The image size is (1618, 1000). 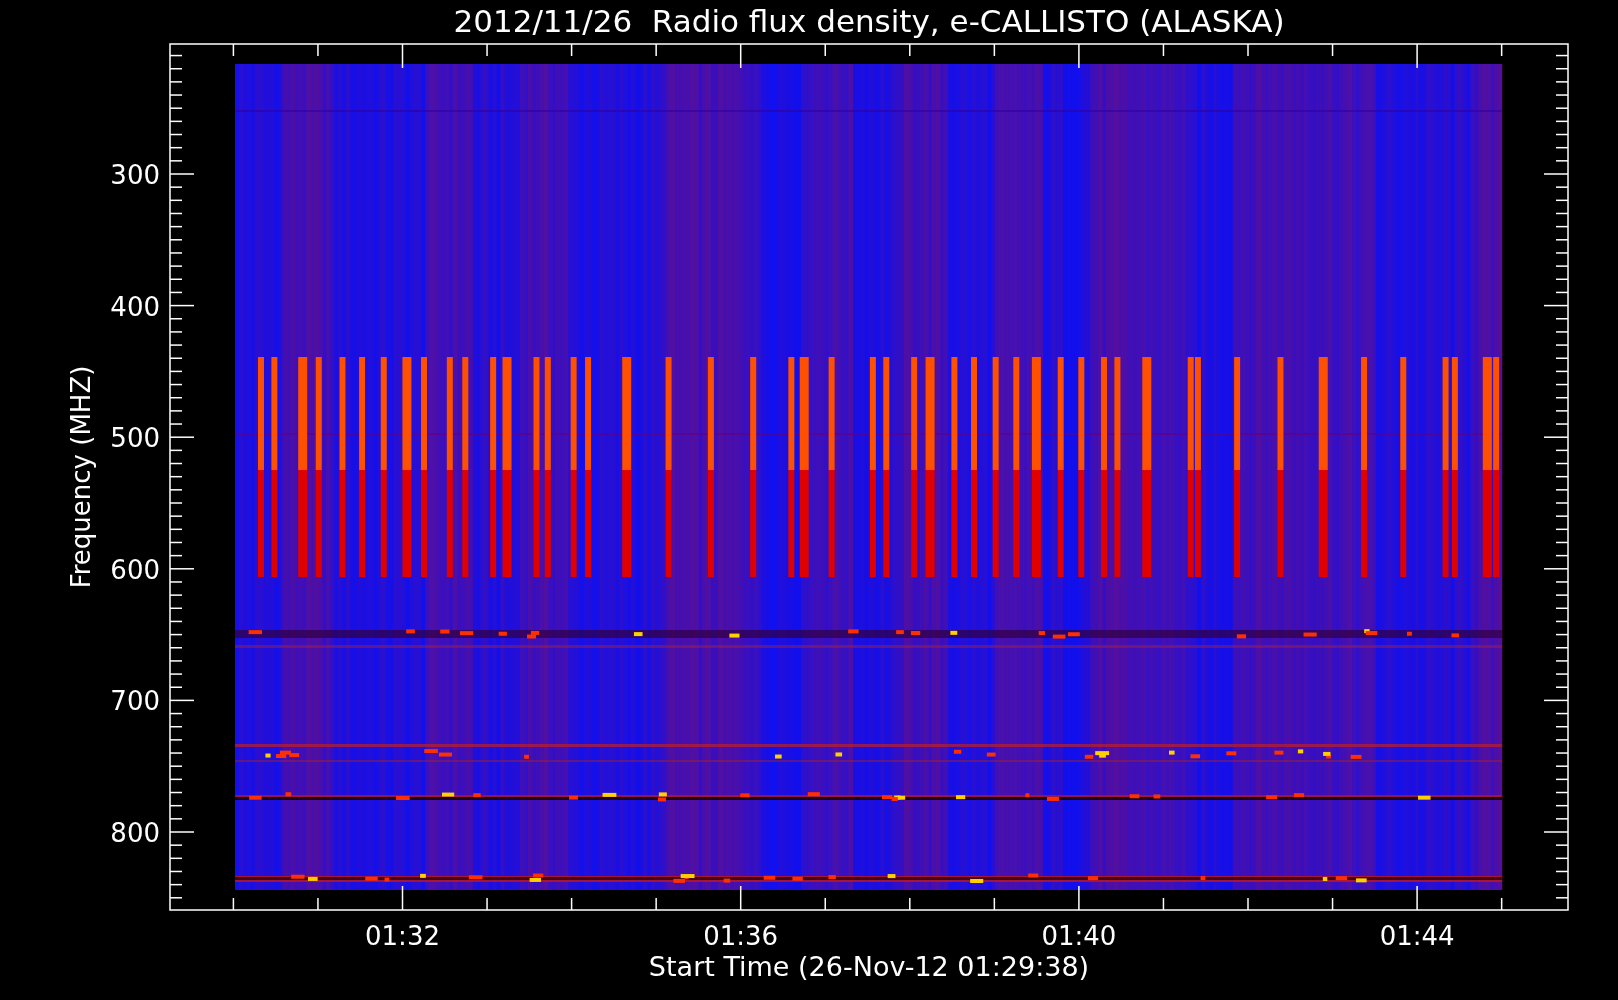 I want to click on x-axis-label: Start Time (26-Nov-12 01:29:38), so click(x=869, y=966).